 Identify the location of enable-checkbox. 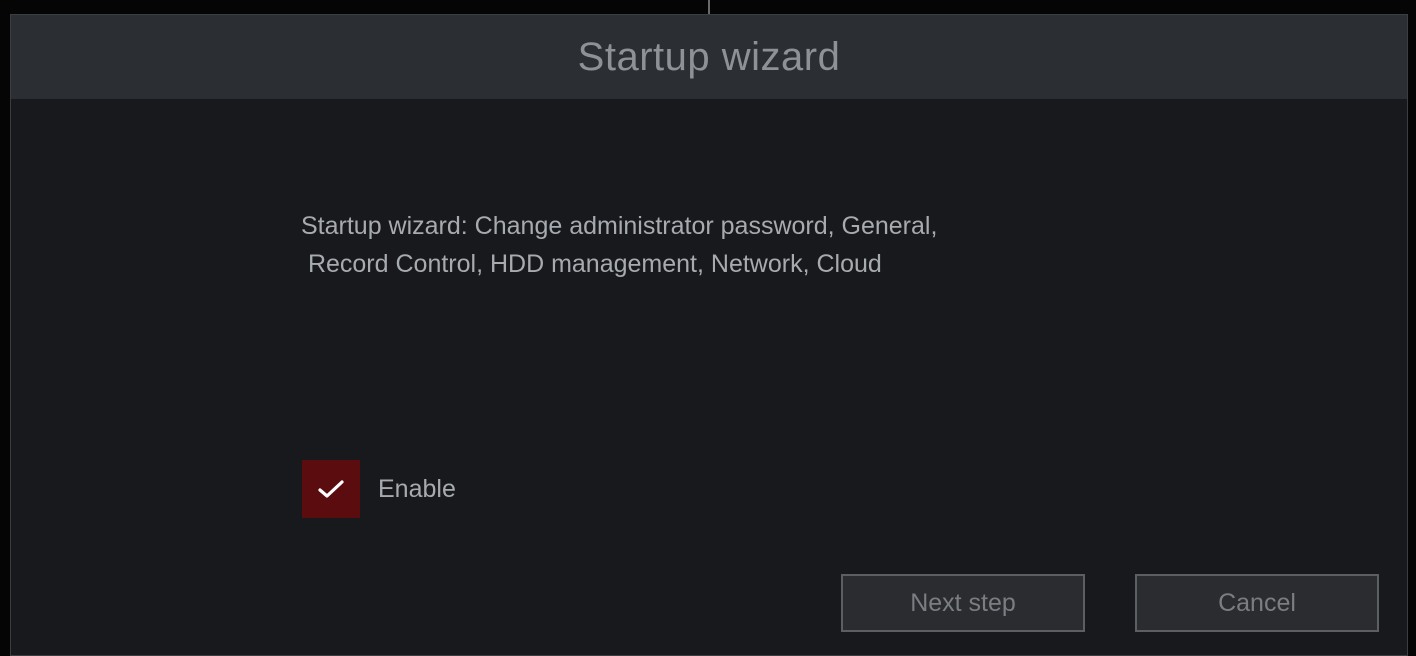
(331, 489).